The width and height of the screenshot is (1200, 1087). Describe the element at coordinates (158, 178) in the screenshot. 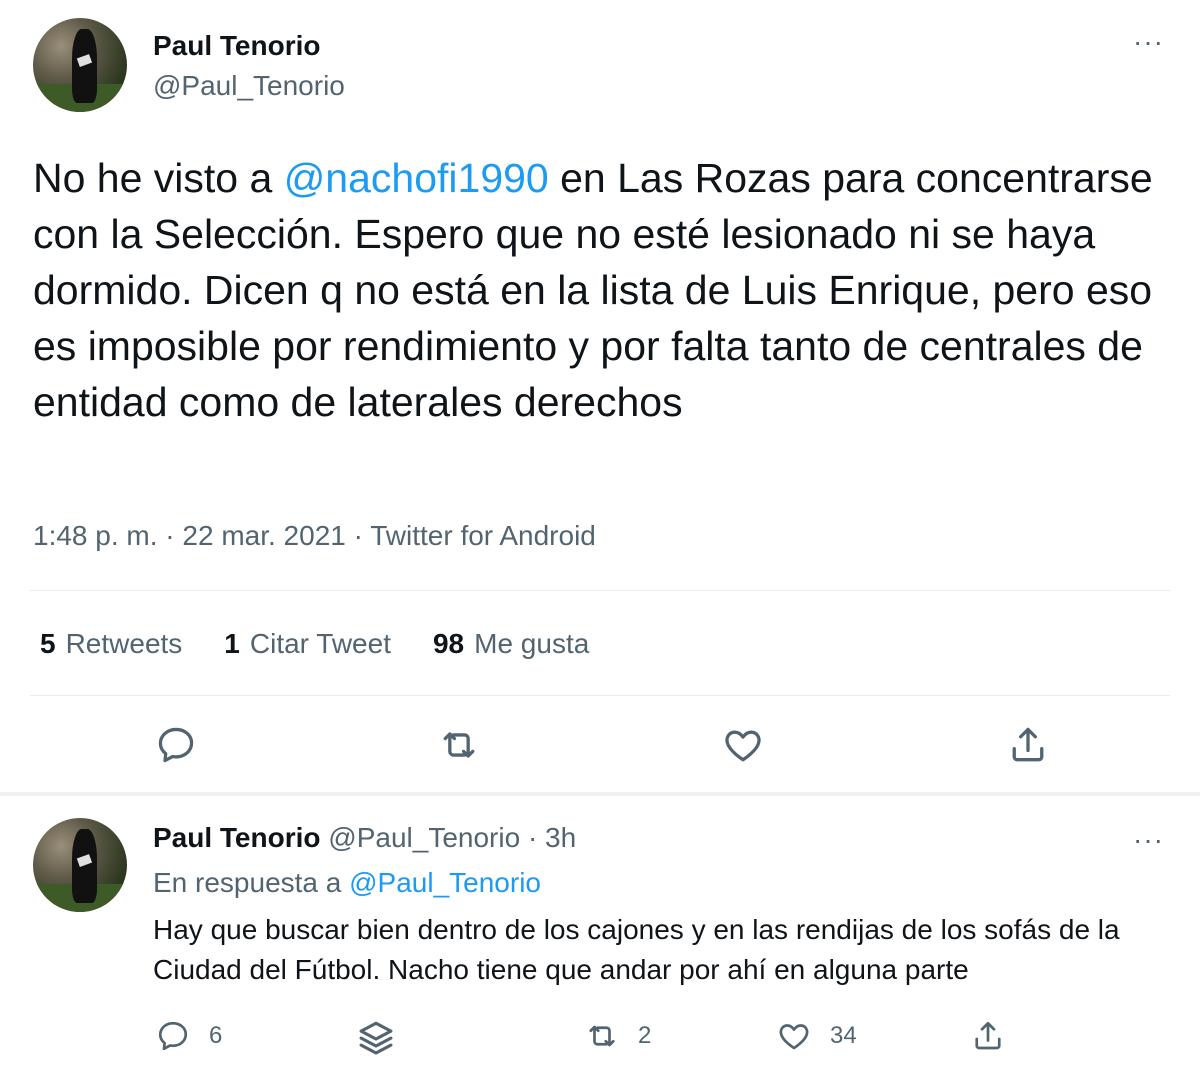

I see `tweet-text-before: No he visto a` at that location.